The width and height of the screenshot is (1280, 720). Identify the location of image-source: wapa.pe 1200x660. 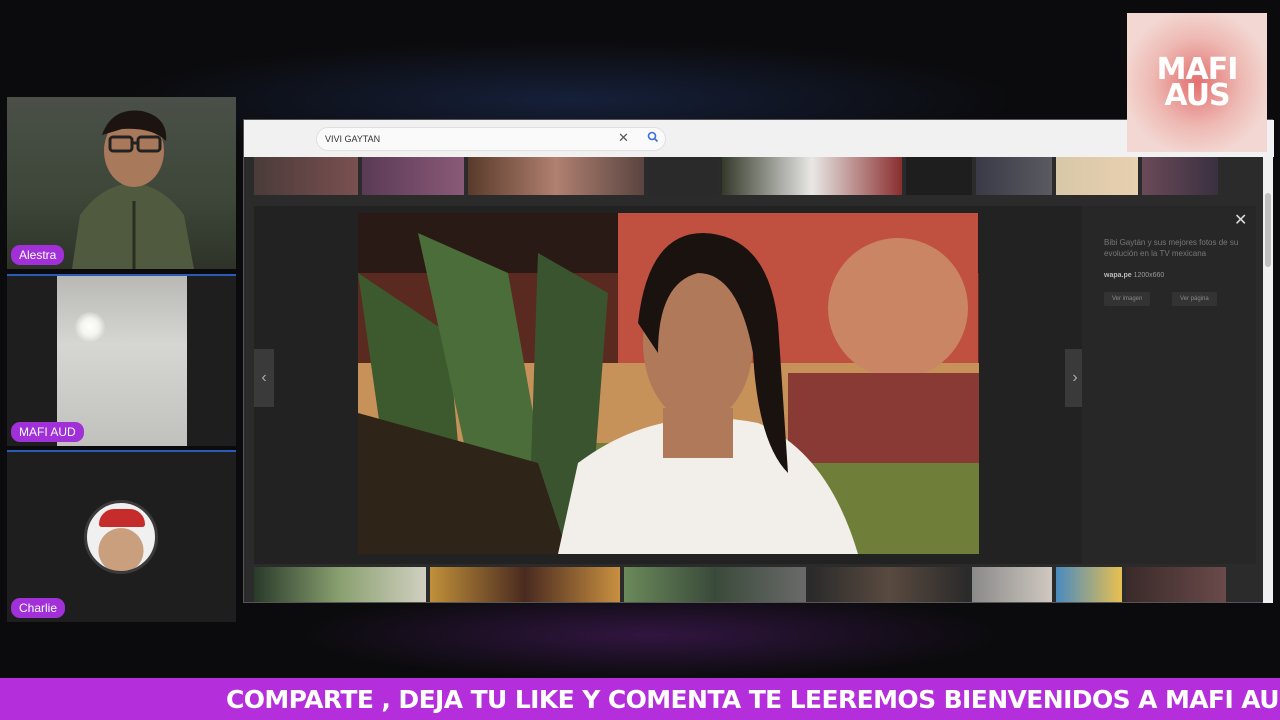
(1134, 275).